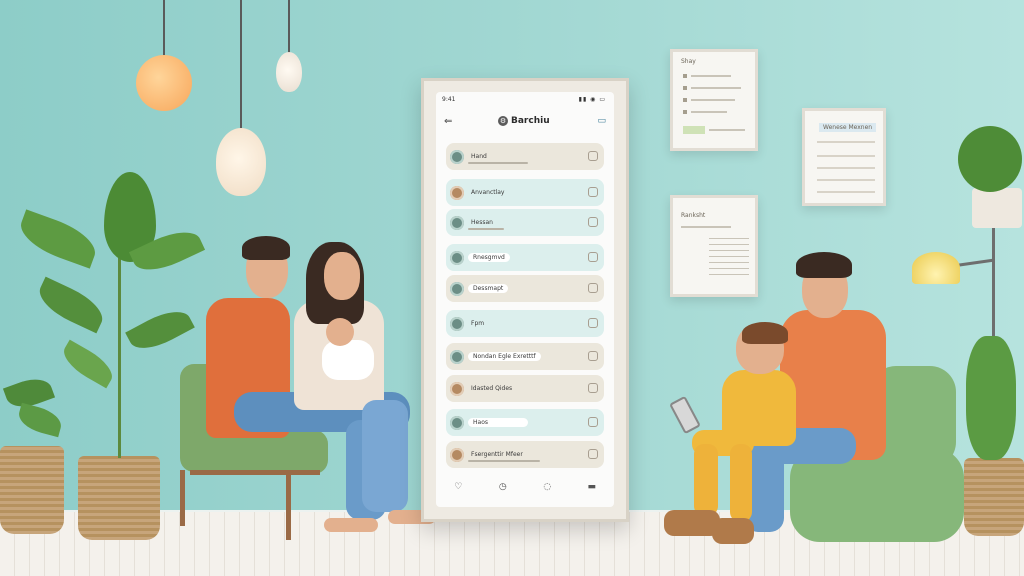  What do you see at coordinates (478, 323) in the screenshot?
I see `list-item-label: Fpm` at bounding box center [478, 323].